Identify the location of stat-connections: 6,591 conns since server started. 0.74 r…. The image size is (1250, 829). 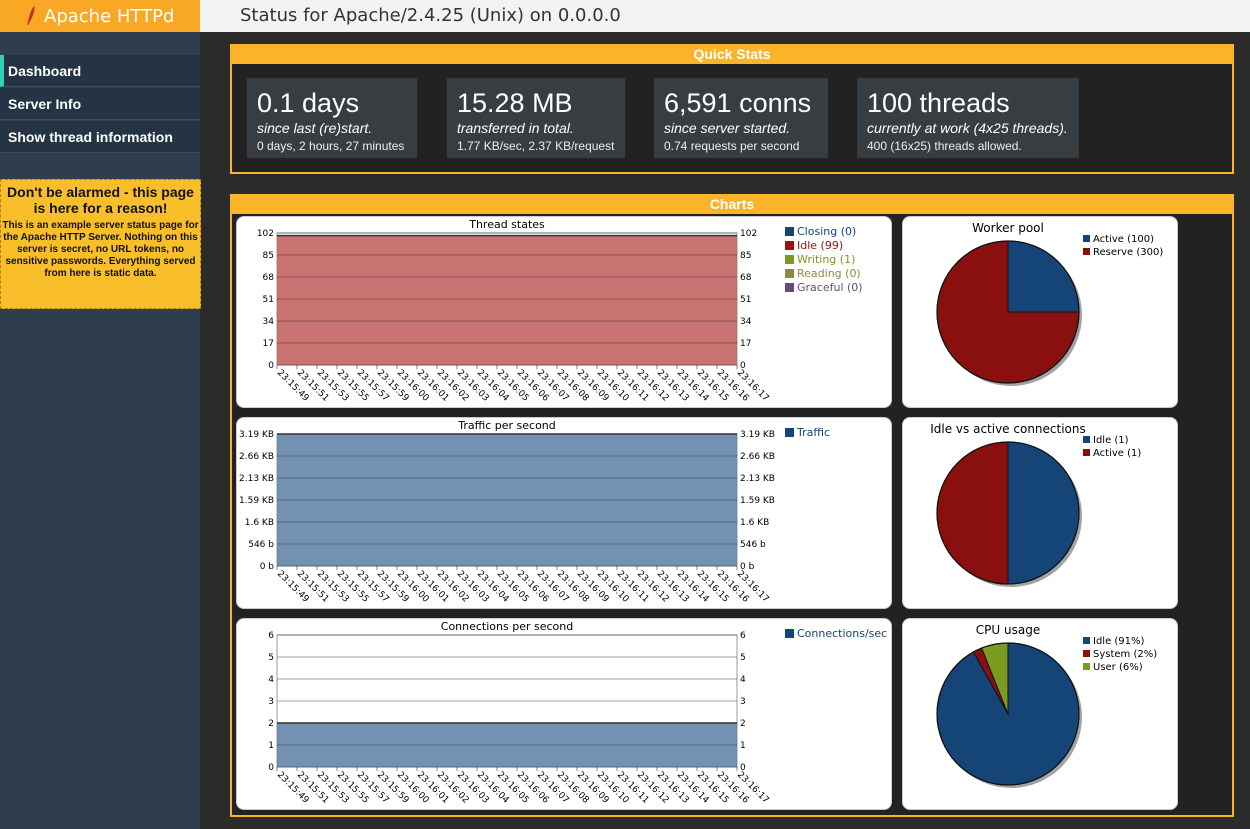
(741, 118).